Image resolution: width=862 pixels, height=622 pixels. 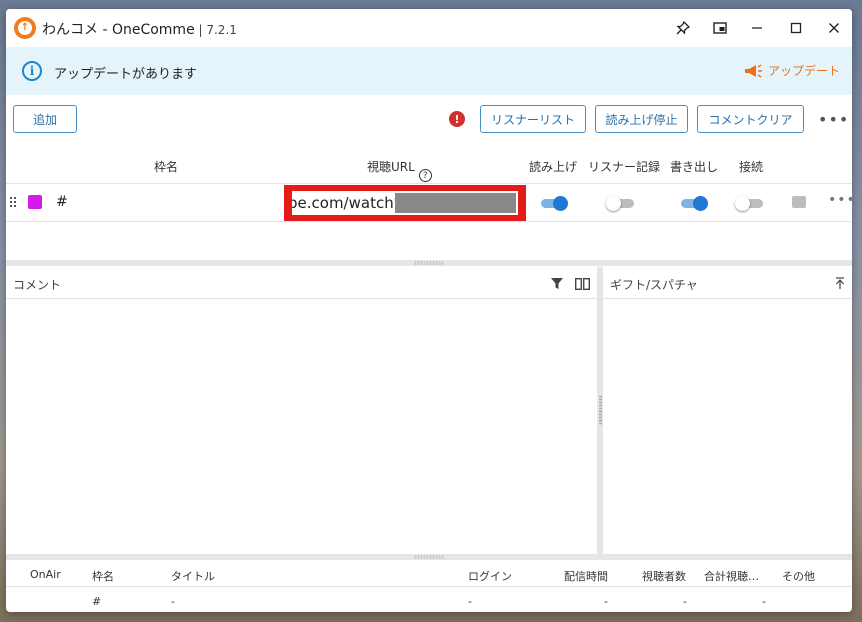 I want to click on header-url: 視聴URL?, so click(x=399, y=170).